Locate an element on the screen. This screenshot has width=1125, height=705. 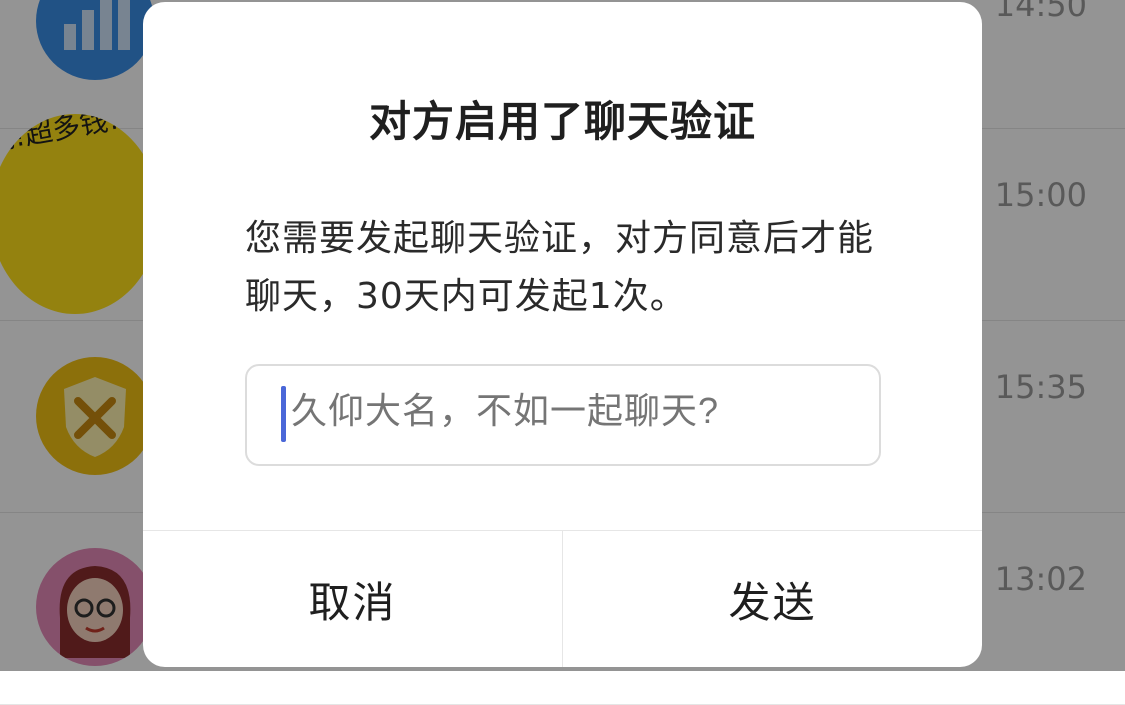
cancel-button: 取消 is located at coordinates (353, 599).